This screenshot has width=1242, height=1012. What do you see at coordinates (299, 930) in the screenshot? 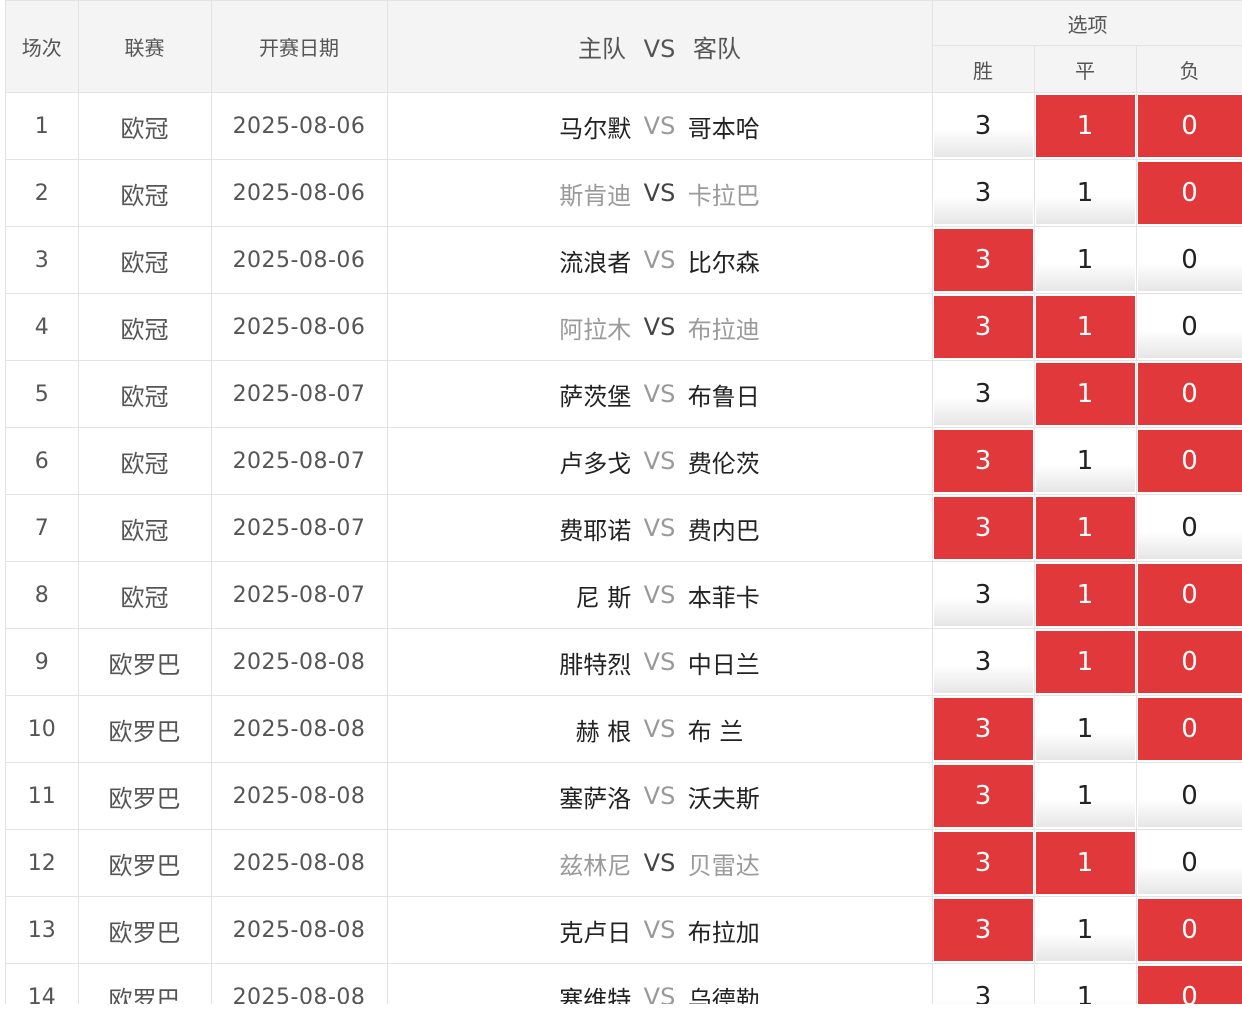
I see `match-date: 2025-08-08` at bounding box center [299, 930].